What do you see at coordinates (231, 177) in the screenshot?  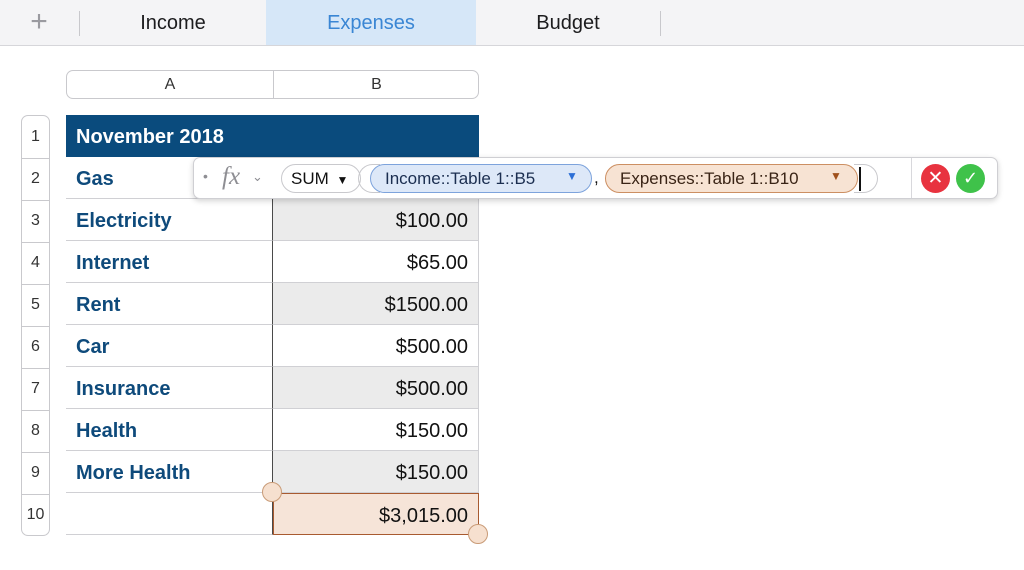 I see `fx-icon: fx` at bounding box center [231, 177].